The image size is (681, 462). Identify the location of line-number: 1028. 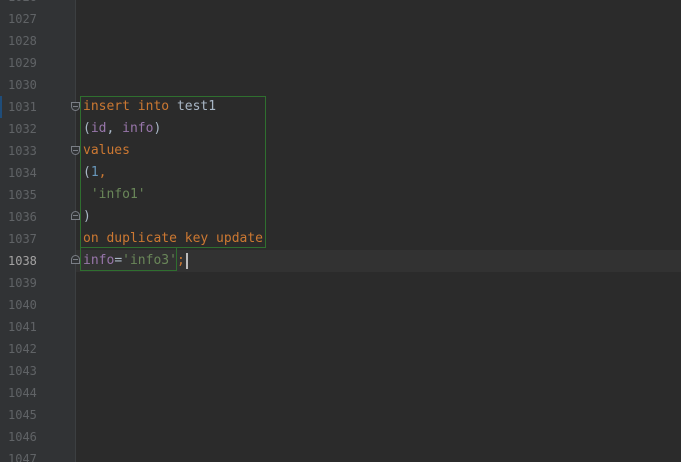
(22, 41).